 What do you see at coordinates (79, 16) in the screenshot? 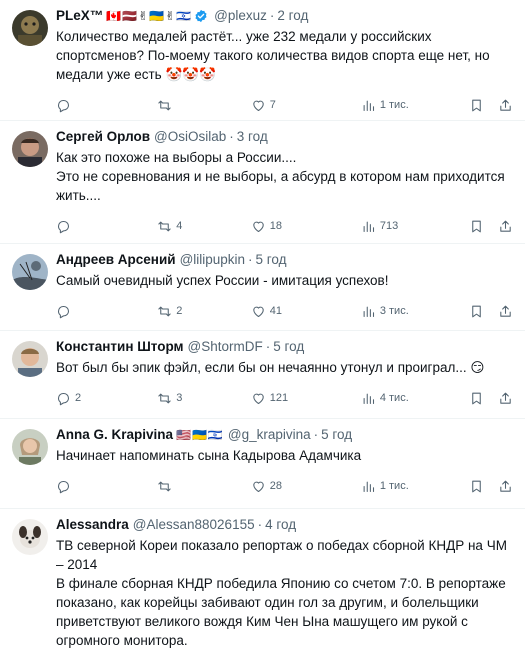
I see `author-name: PLeX™` at bounding box center [79, 16].